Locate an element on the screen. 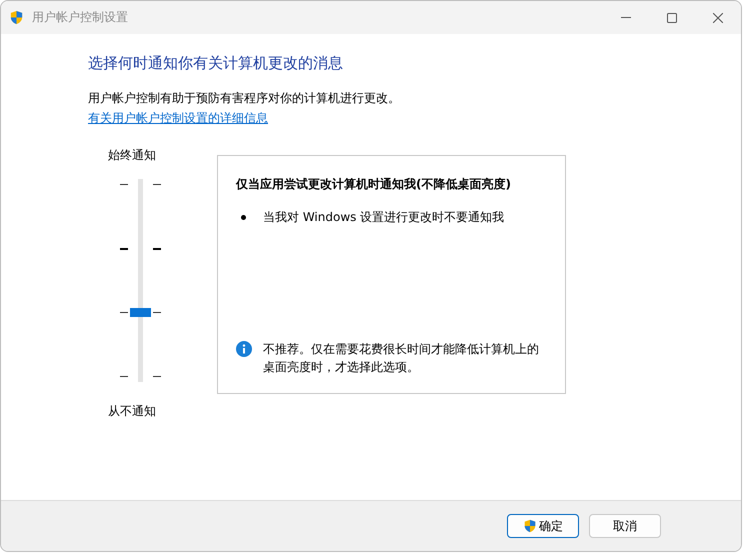 The height and width of the screenshot is (556, 746). info-icon is located at coordinates (244, 349).